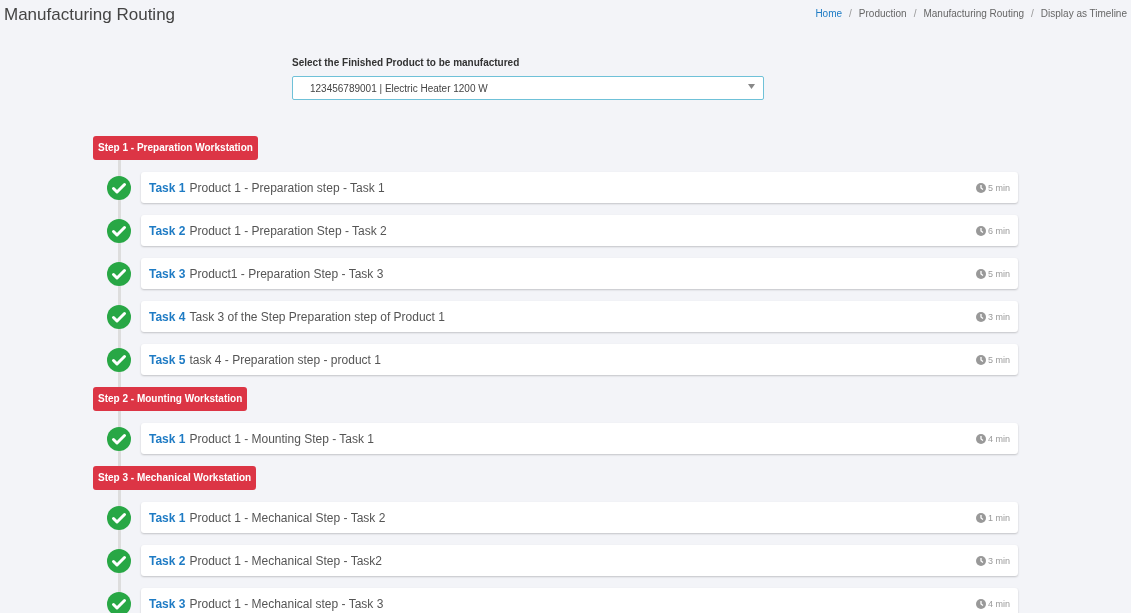 This screenshot has height=613, width=1131. What do you see at coordinates (288, 230) in the screenshot?
I see `task-description: Product 1 - Preparation Step - Task 2` at bounding box center [288, 230].